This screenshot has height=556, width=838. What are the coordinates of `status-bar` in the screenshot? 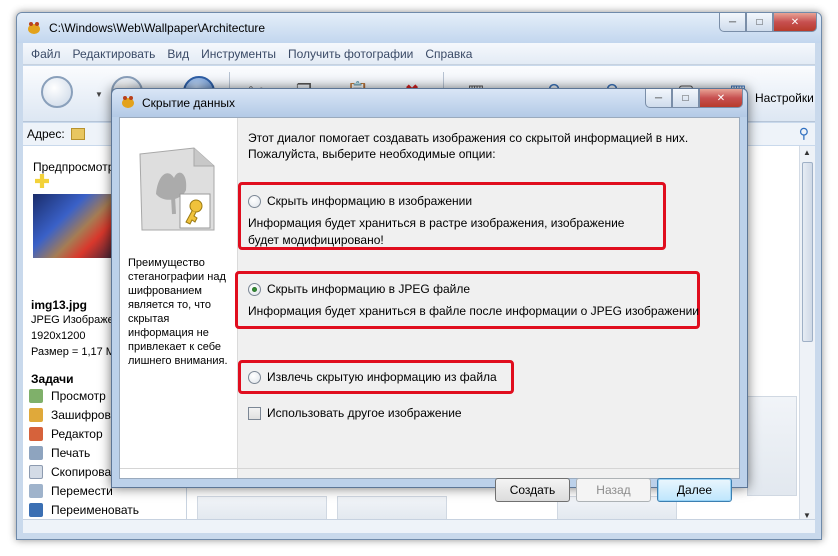 It's located at (419, 526).